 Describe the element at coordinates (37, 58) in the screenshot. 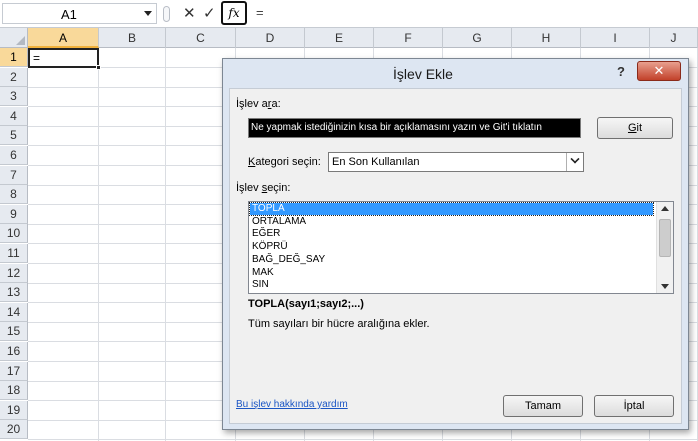

I see `active-cell-value: =` at that location.